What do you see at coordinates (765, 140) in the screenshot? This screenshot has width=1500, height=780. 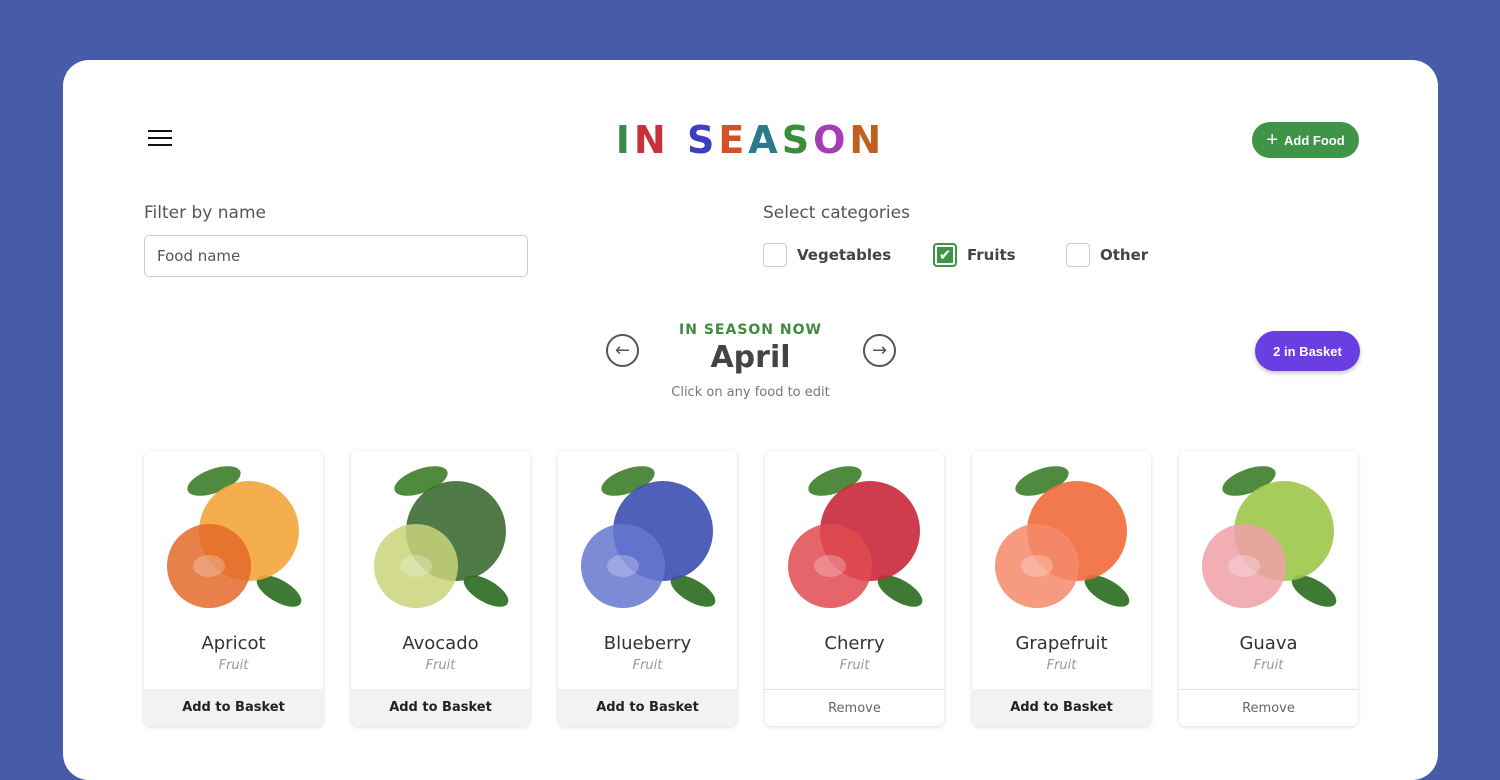 I see `logo-letter: A` at bounding box center [765, 140].